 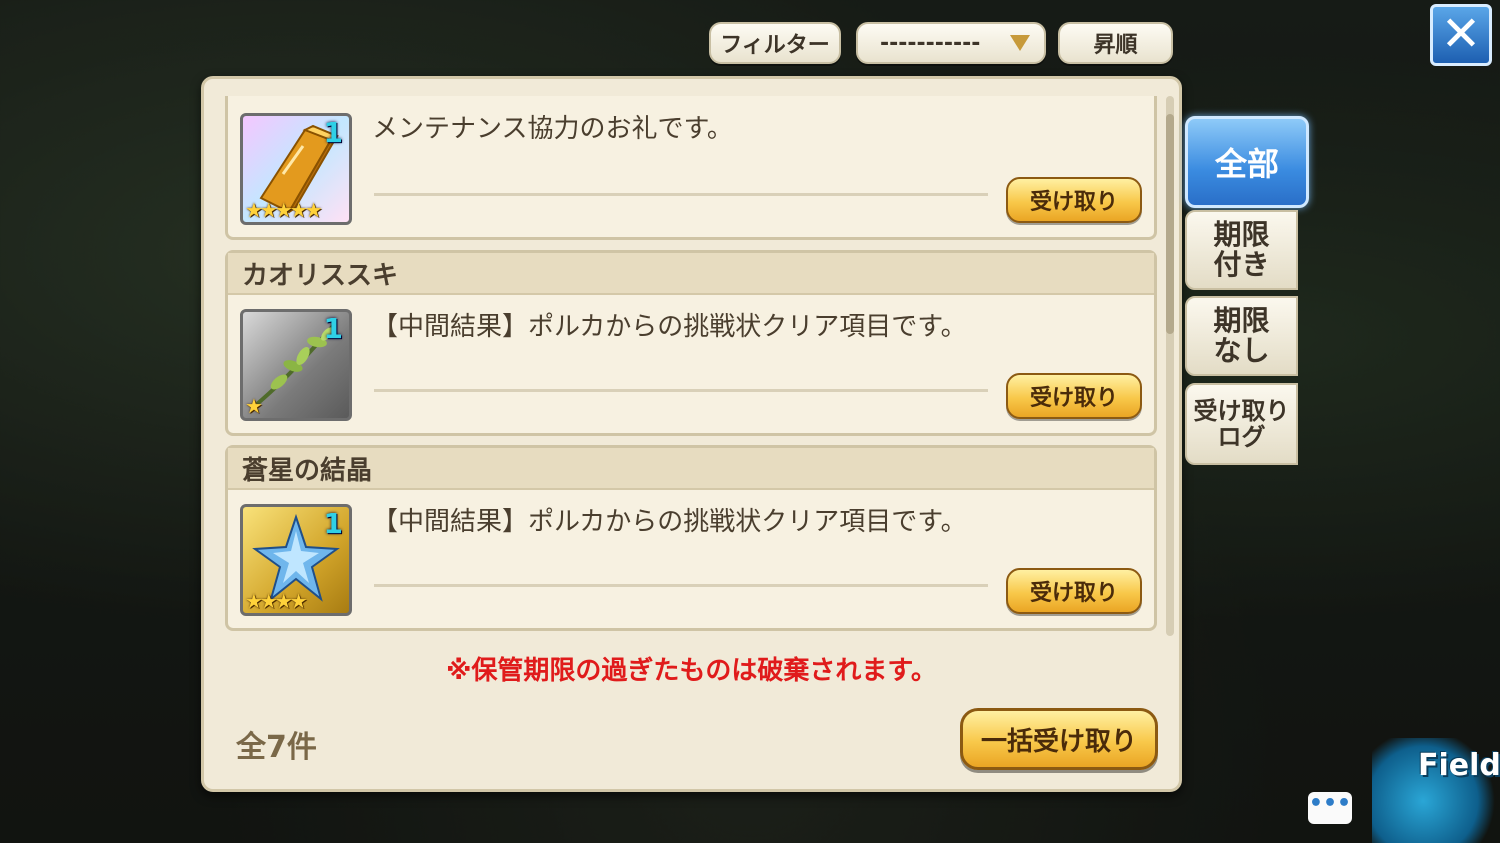 I want to click on mail-item-title: カオリススキ, so click(x=691, y=274).